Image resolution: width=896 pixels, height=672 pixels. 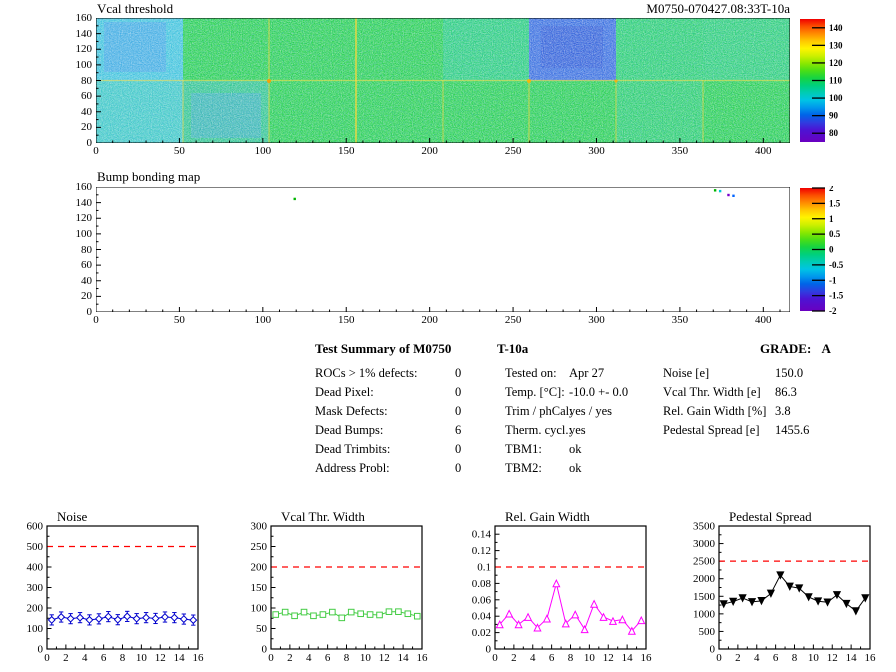 What do you see at coordinates (513, 348) in the screenshot?
I see `summary-module: T-10a` at bounding box center [513, 348].